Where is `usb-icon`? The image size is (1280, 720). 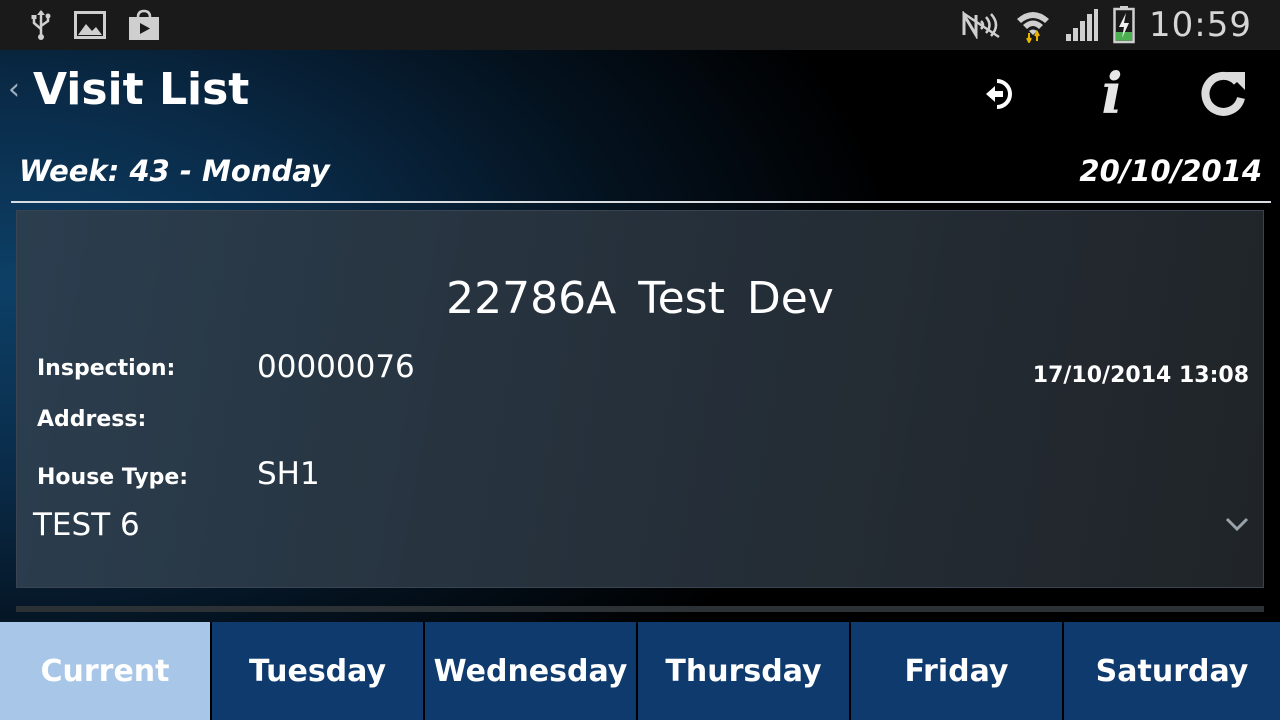 usb-icon is located at coordinates (41, 25).